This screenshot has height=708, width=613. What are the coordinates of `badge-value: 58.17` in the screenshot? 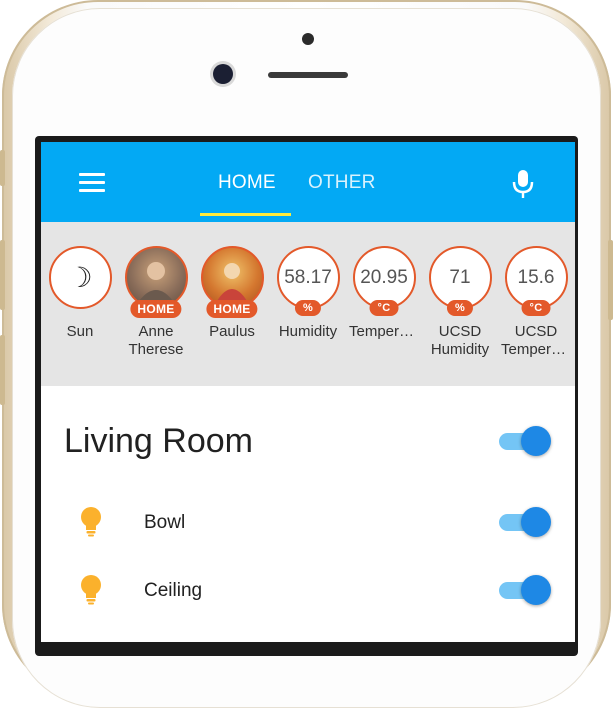 It's located at (308, 277).